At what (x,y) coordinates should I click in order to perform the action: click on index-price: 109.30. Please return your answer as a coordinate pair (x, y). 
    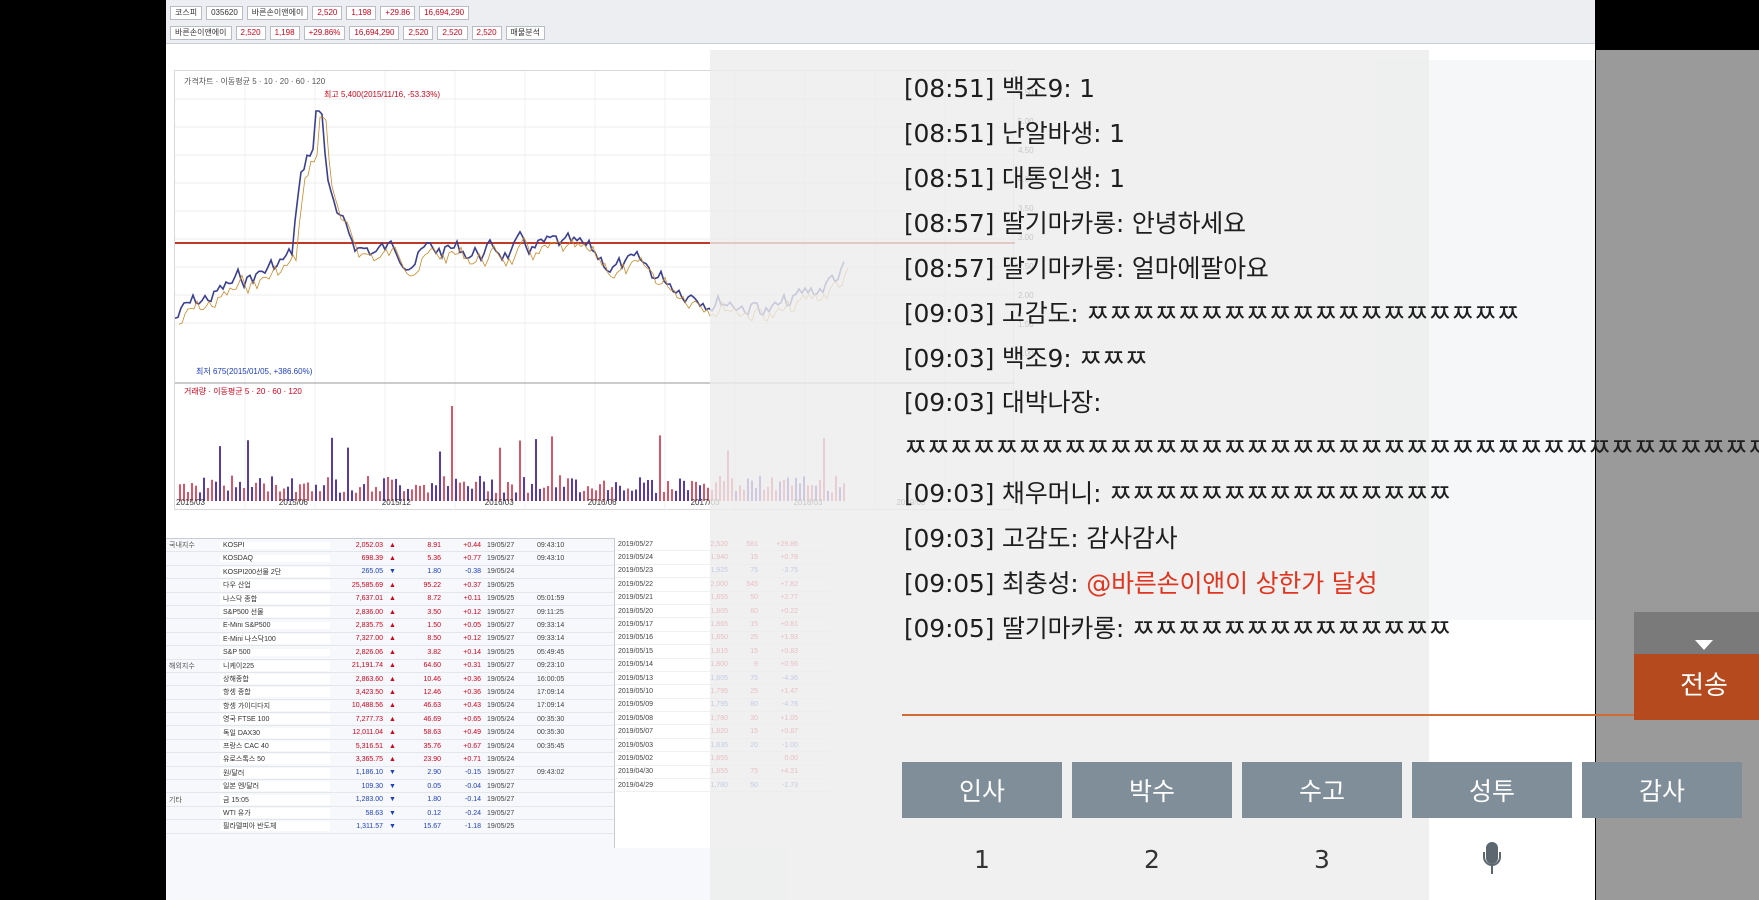
    Looking at the image, I should click on (372, 786).